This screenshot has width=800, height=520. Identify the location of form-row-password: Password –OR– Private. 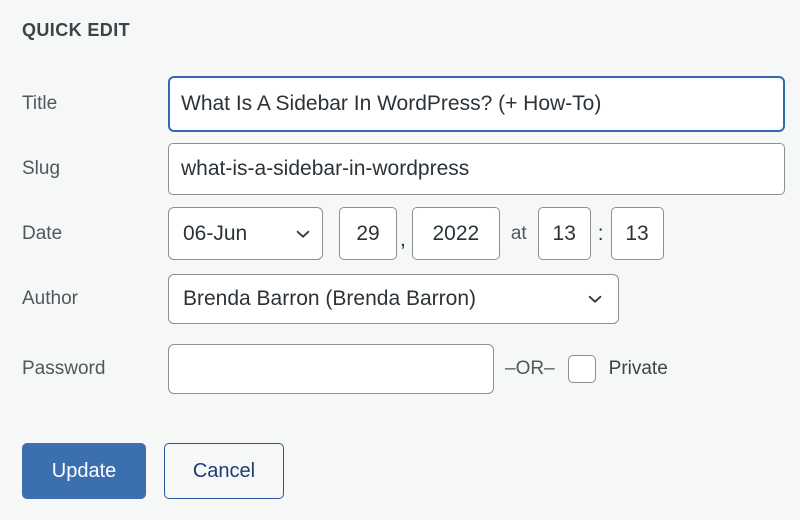
(400, 369).